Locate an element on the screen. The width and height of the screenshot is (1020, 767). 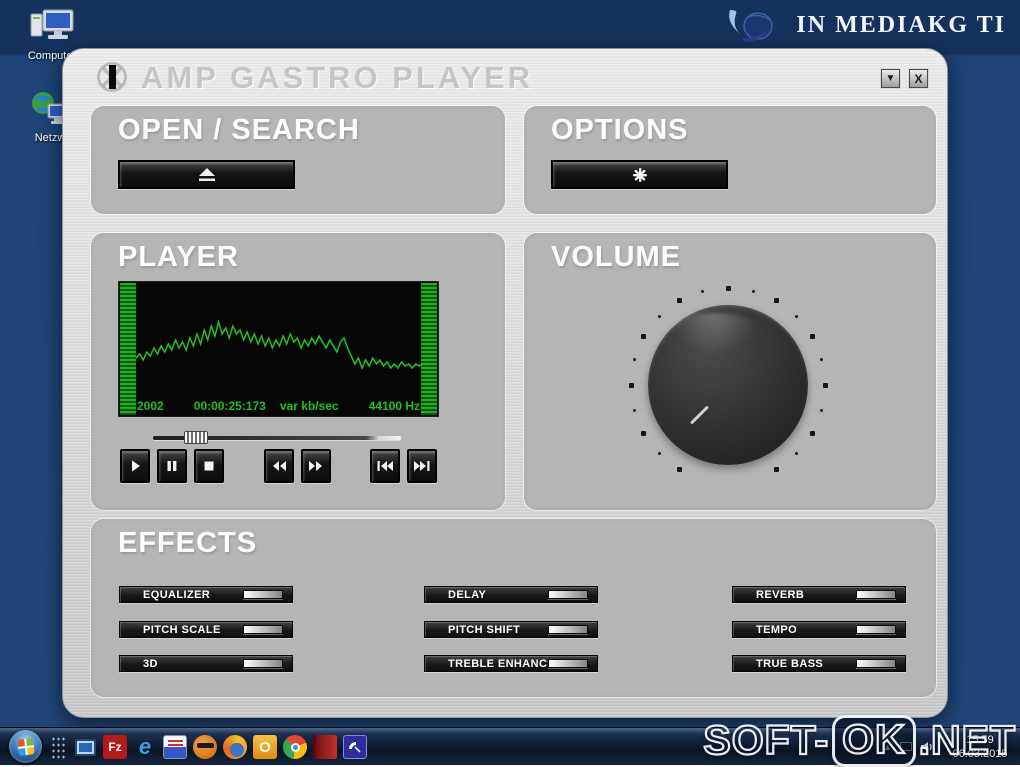
stop-button is located at coordinates (209, 466).